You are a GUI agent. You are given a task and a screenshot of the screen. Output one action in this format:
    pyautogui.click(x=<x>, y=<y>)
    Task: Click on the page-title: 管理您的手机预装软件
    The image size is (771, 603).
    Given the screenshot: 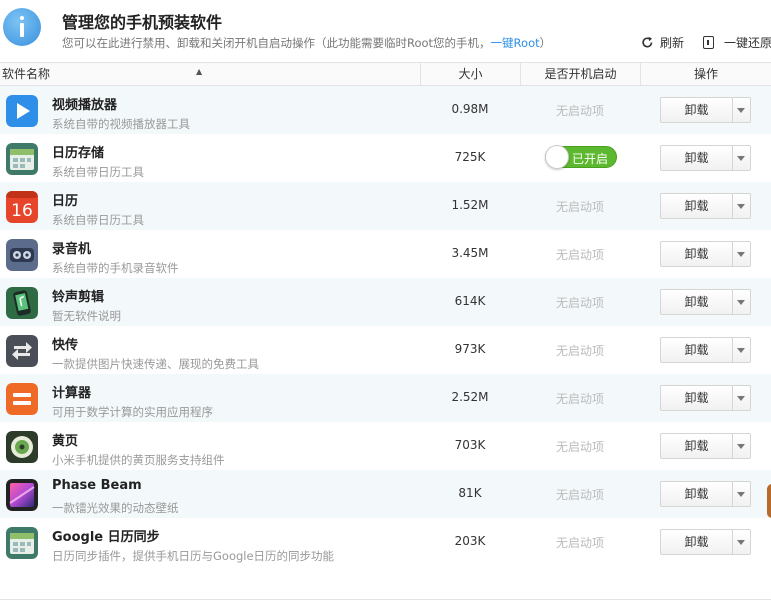 What is the action you would take?
    pyautogui.click(x=142, y=22)
    